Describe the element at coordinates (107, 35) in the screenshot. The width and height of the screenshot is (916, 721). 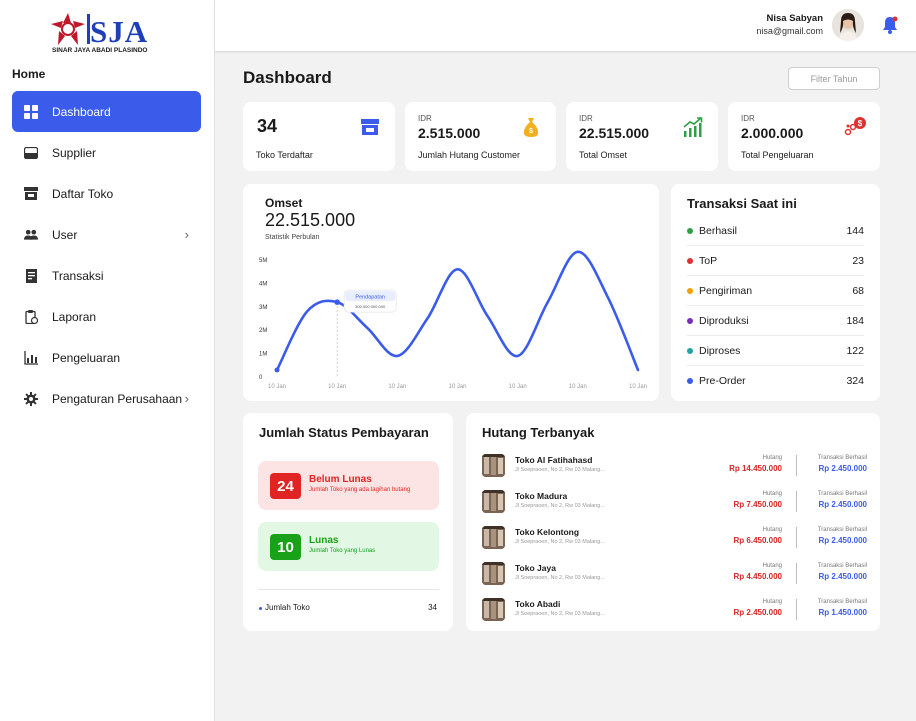
I see `brand-logo: SJA SINAR JAYA ABADI PLASINDO` at that location.